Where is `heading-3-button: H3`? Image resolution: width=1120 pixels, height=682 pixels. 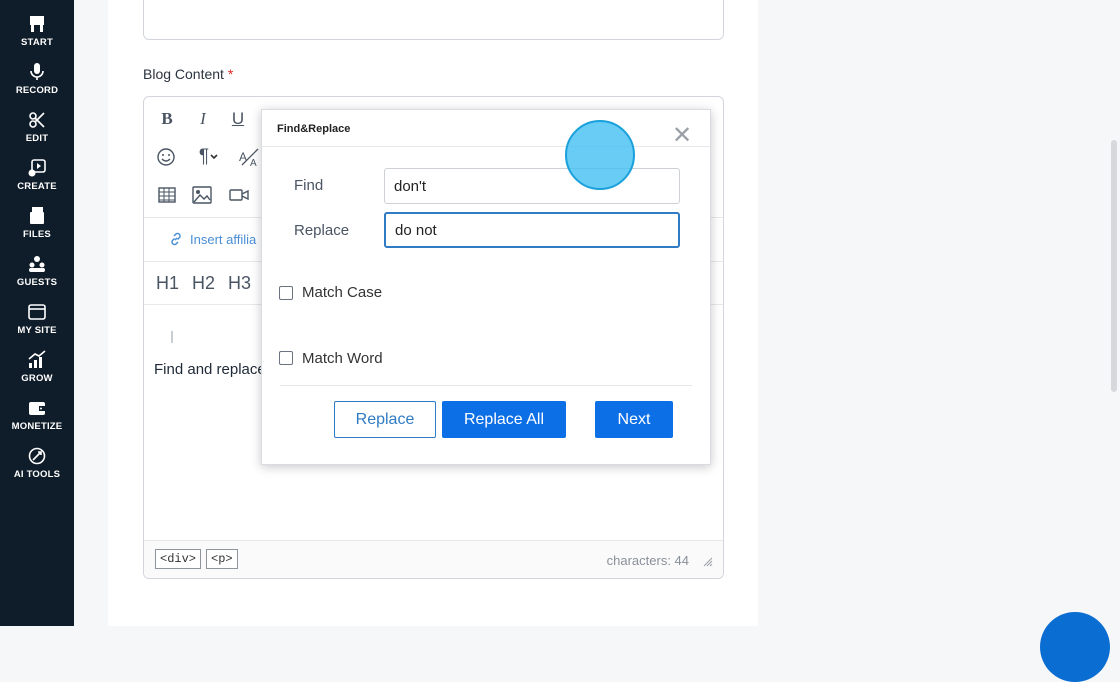 heading-3-button: H3 is located at coordinates (239, 283).